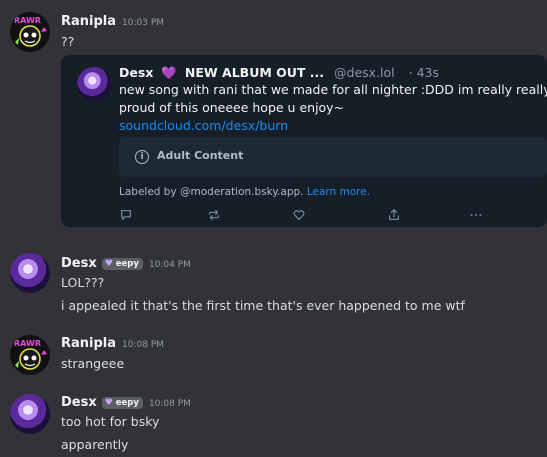 This screenshot has width=547, height=457. What do you see at coordinates (232, 107) in the screenshot?
I see `embed-text-line: proud of this oneeee hope u enjoy~` at bounding box center [232, 107].